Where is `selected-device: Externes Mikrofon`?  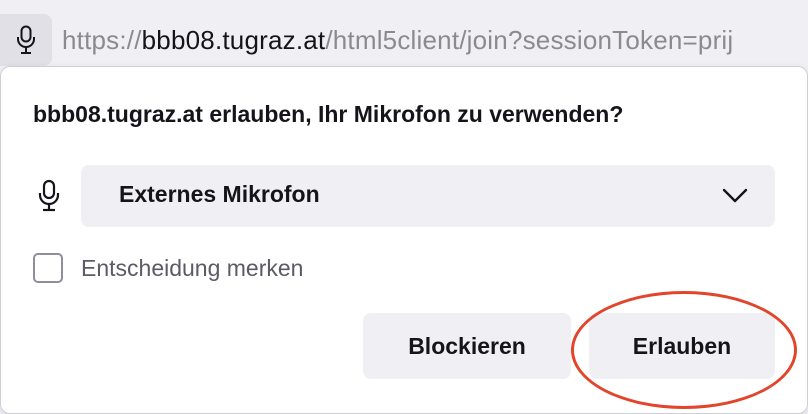
selected-device: Externes Mikrofon is located at coordinates (219, 194).